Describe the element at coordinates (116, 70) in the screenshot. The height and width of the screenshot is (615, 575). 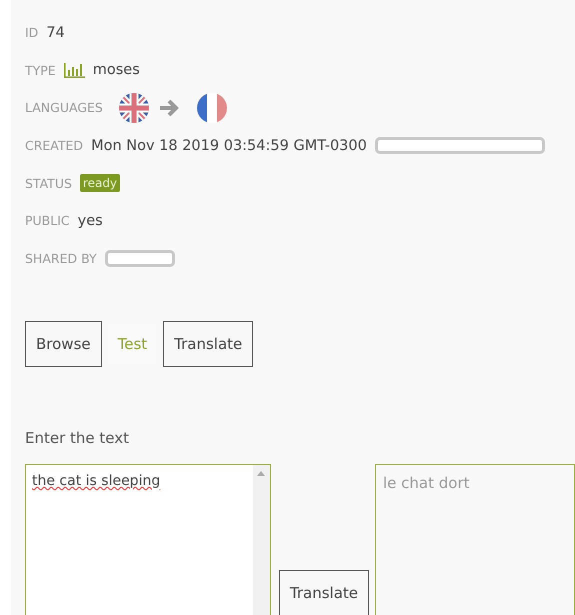
I see `field-value: moses` at that location.